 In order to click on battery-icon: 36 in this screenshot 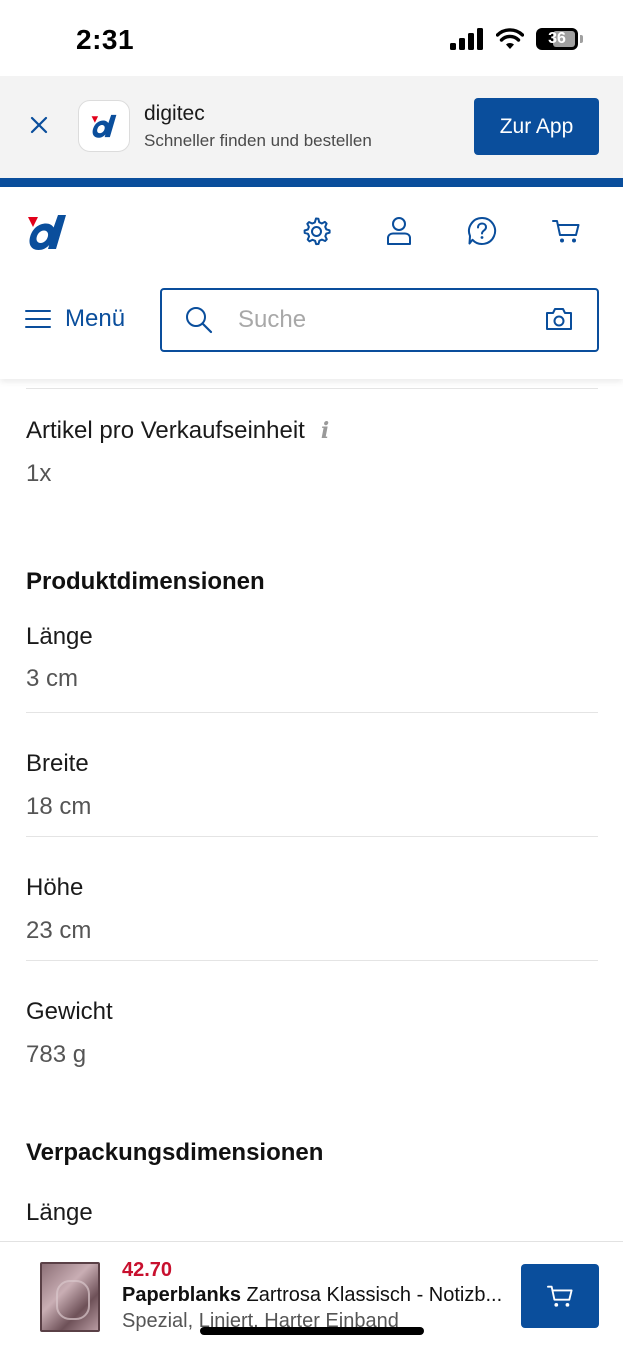, I will do `click(557, 39)`.